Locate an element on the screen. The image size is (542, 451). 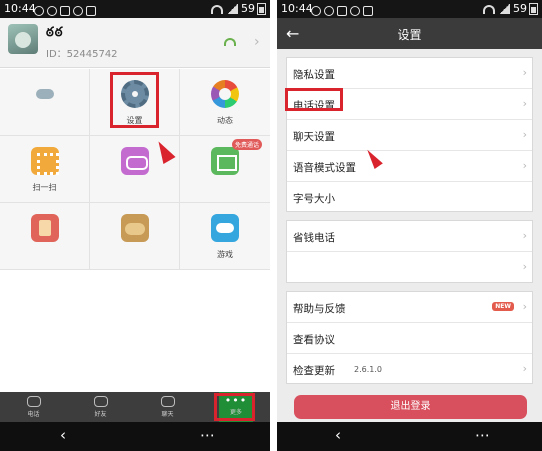
tab-phone: 电话 is located at coordinates (33, 407).